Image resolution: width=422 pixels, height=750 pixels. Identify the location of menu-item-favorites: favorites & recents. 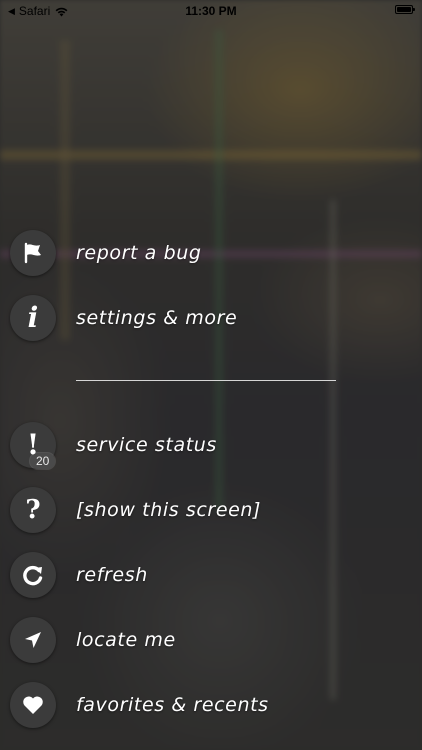
(139, 705).